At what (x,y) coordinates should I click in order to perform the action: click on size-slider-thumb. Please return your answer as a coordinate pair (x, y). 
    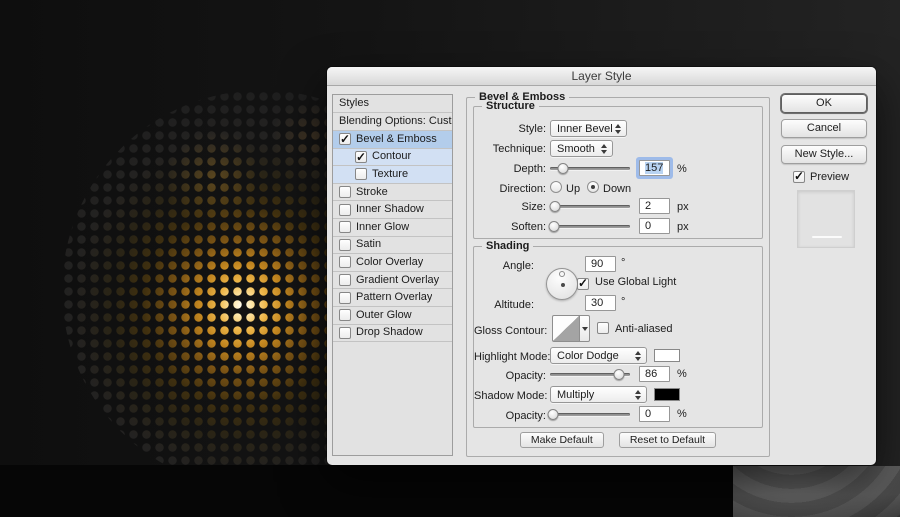
    Looking at the image, I should click on (555, 206).